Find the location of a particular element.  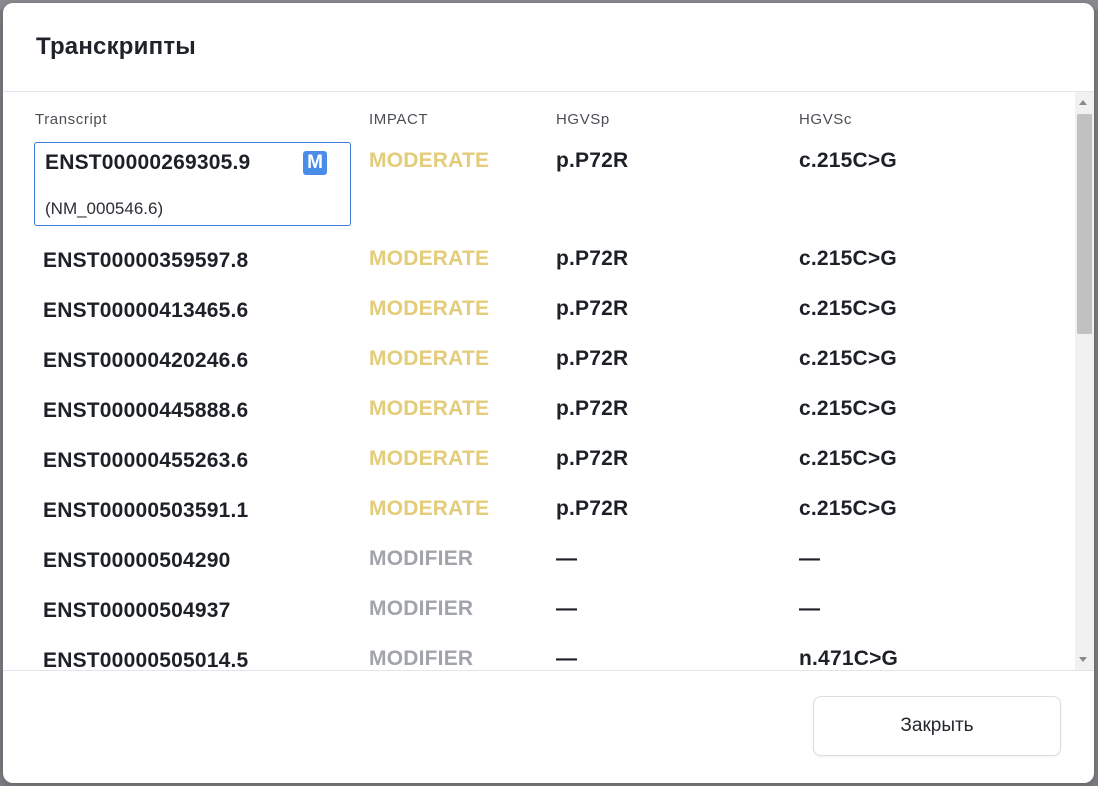

selected-impact: MODERATE is located at coordinates (429, 160).